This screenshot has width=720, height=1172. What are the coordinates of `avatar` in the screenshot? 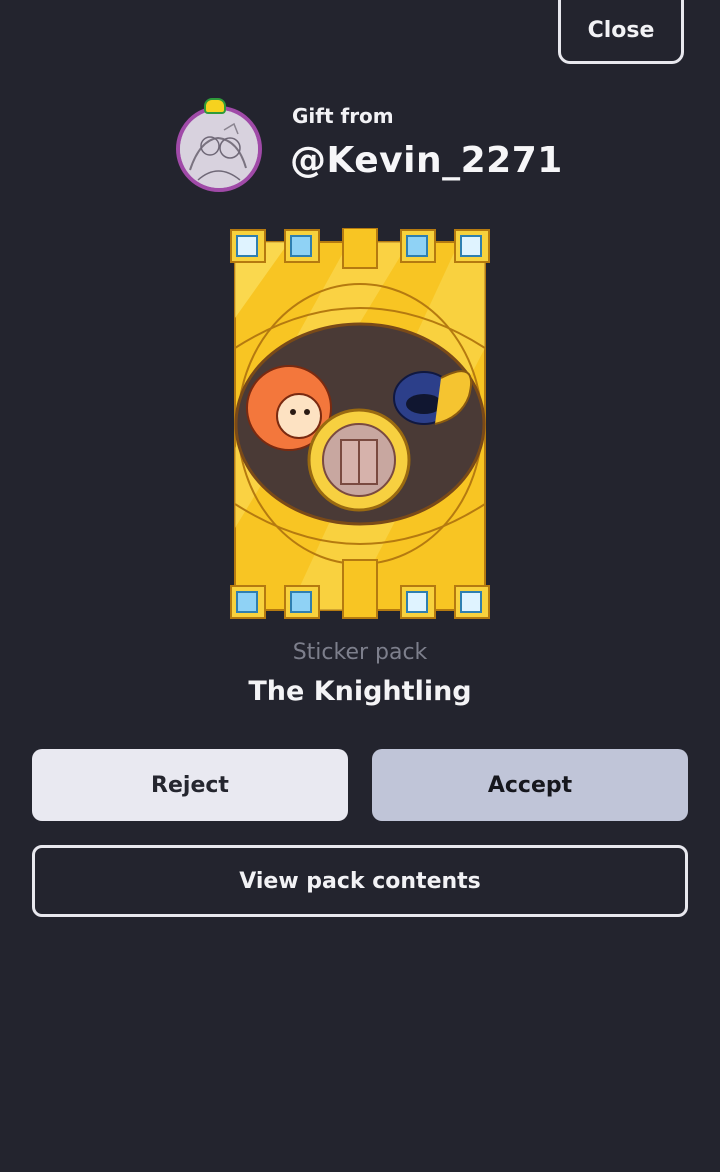 It's located at (219, 149).